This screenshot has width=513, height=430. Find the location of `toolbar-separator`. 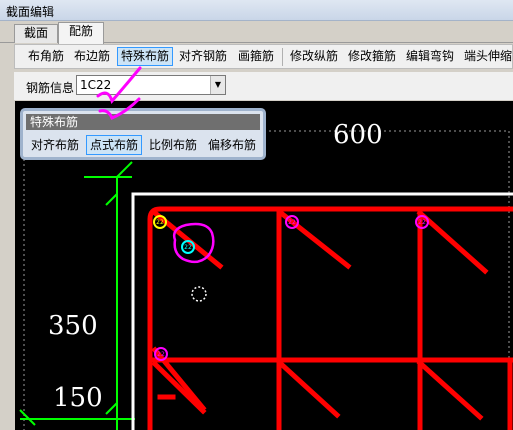

toolbar-separator is located at coordinates (282, 57).